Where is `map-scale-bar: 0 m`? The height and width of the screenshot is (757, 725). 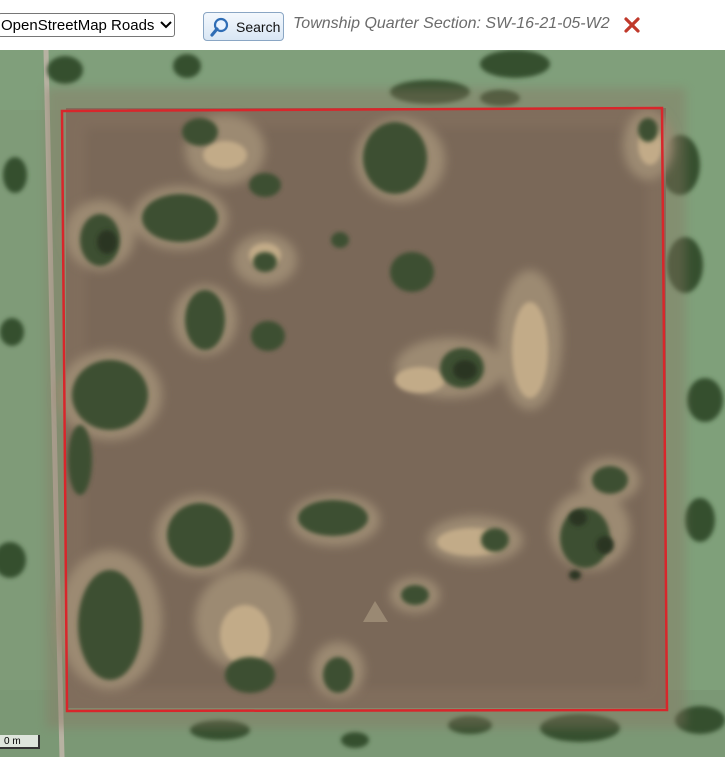
map-scale-bar: 0 m is located at coordinates (20, 742).